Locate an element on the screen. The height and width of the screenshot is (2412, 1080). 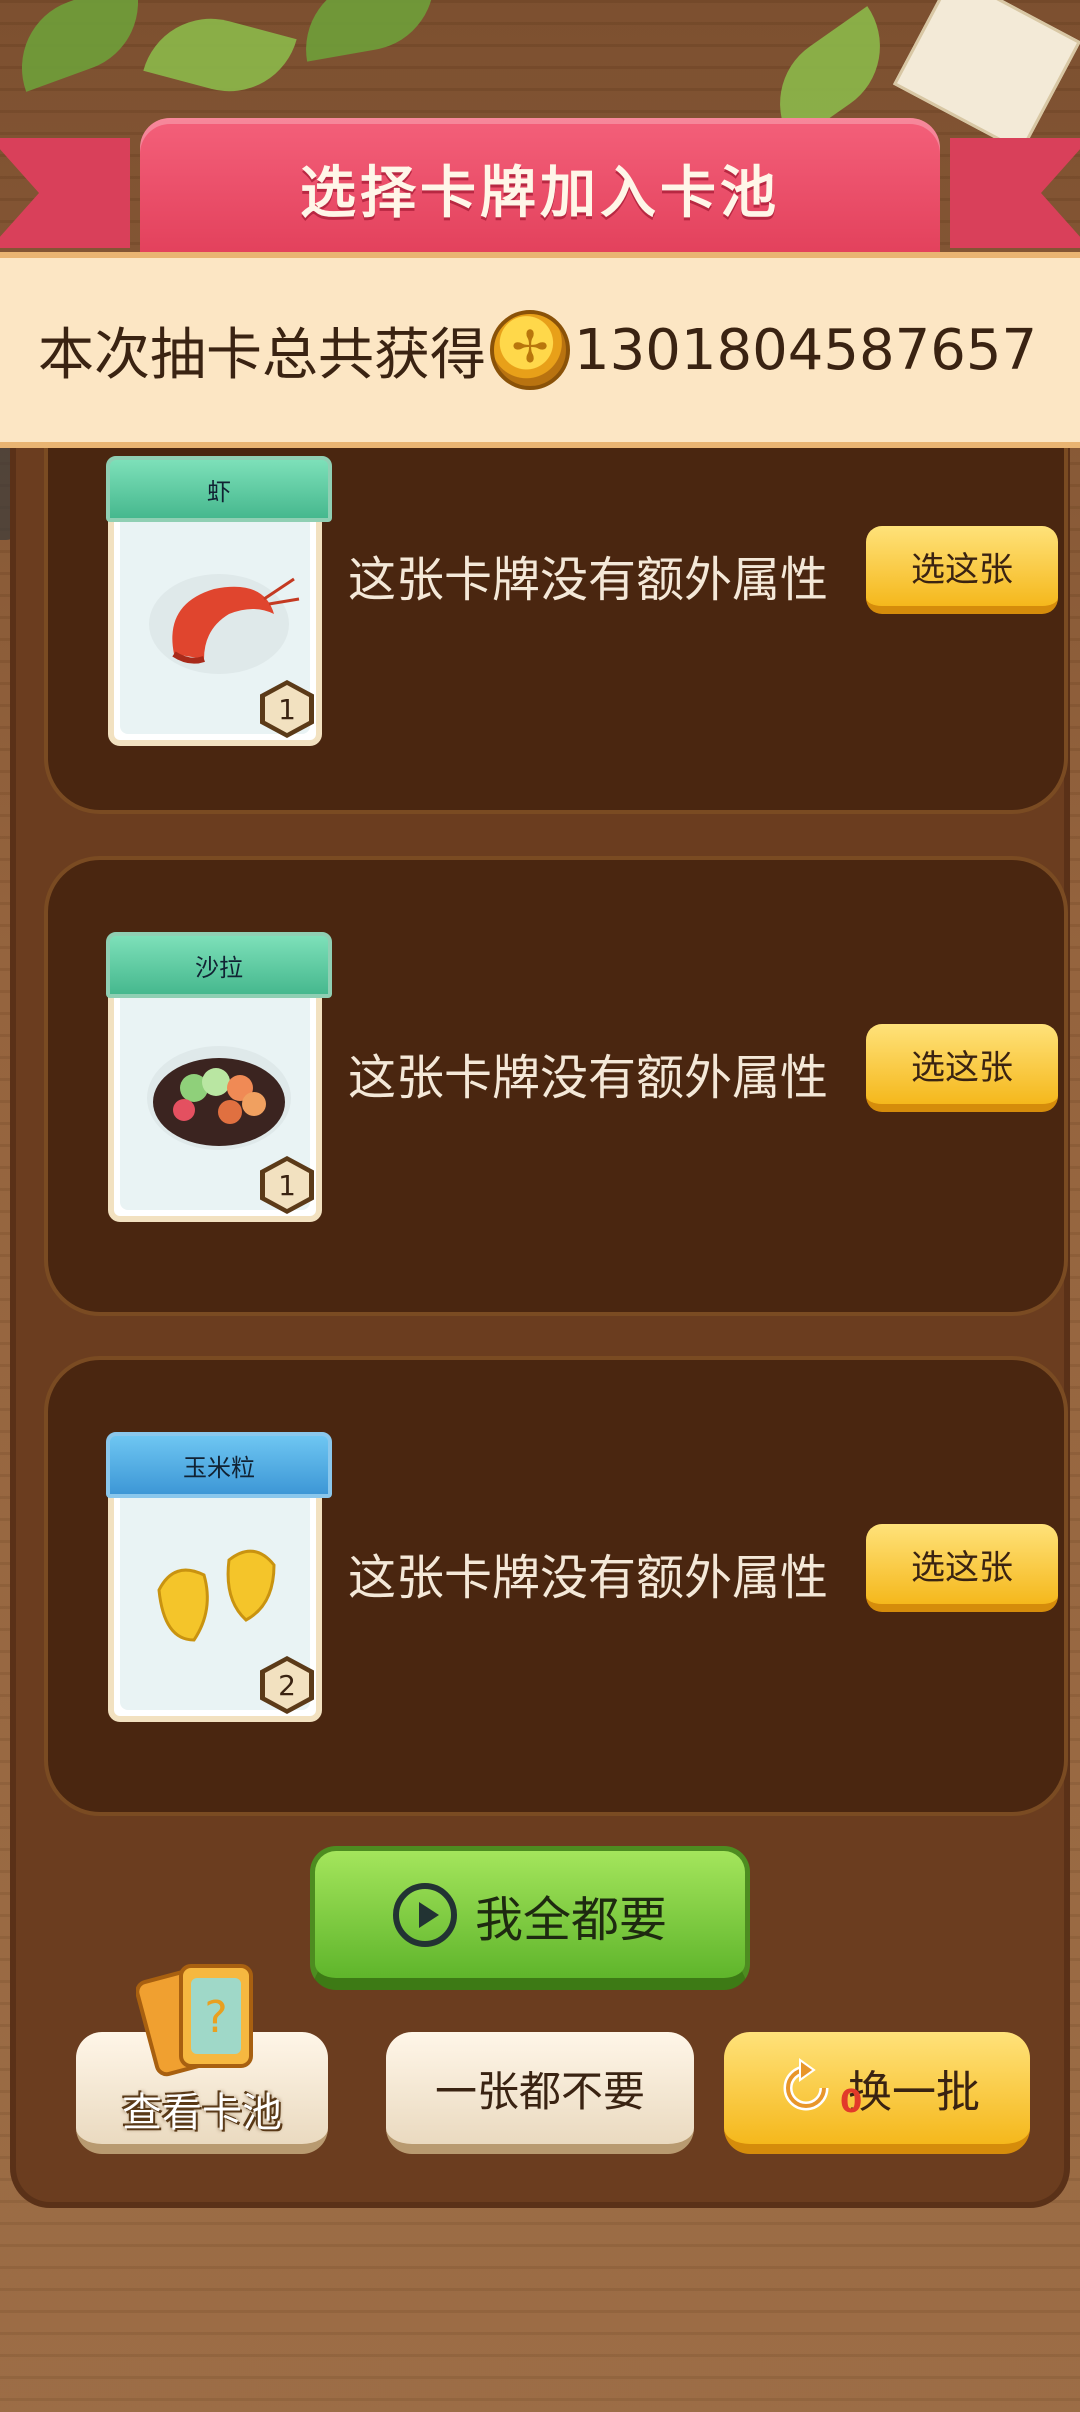
card-name-tab: 沙拉 is located at coordinates (219, 965).